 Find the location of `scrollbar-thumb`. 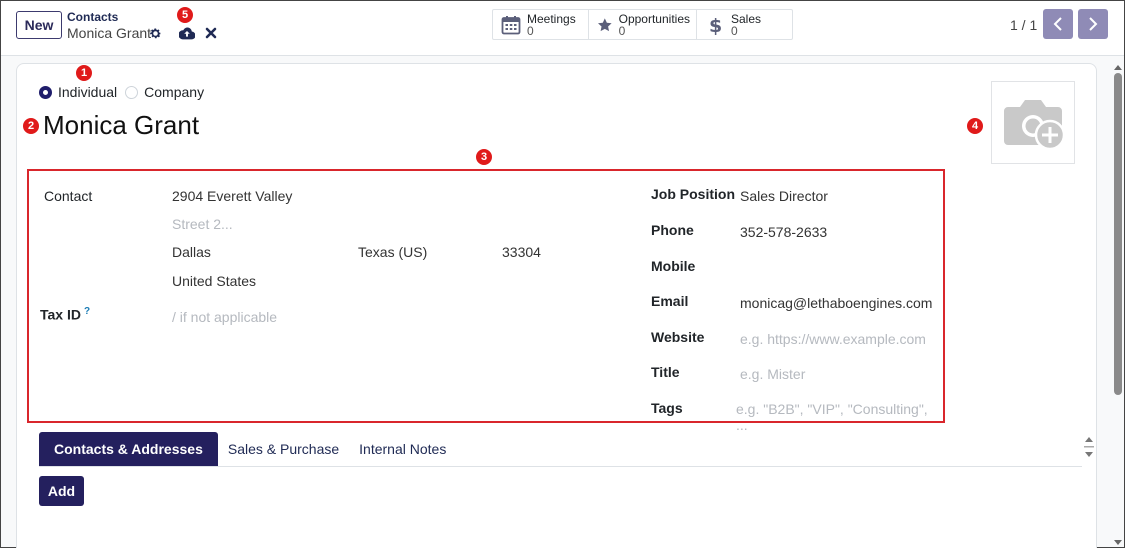

scrollbar-thumb is located at coordinates (1118, 234).